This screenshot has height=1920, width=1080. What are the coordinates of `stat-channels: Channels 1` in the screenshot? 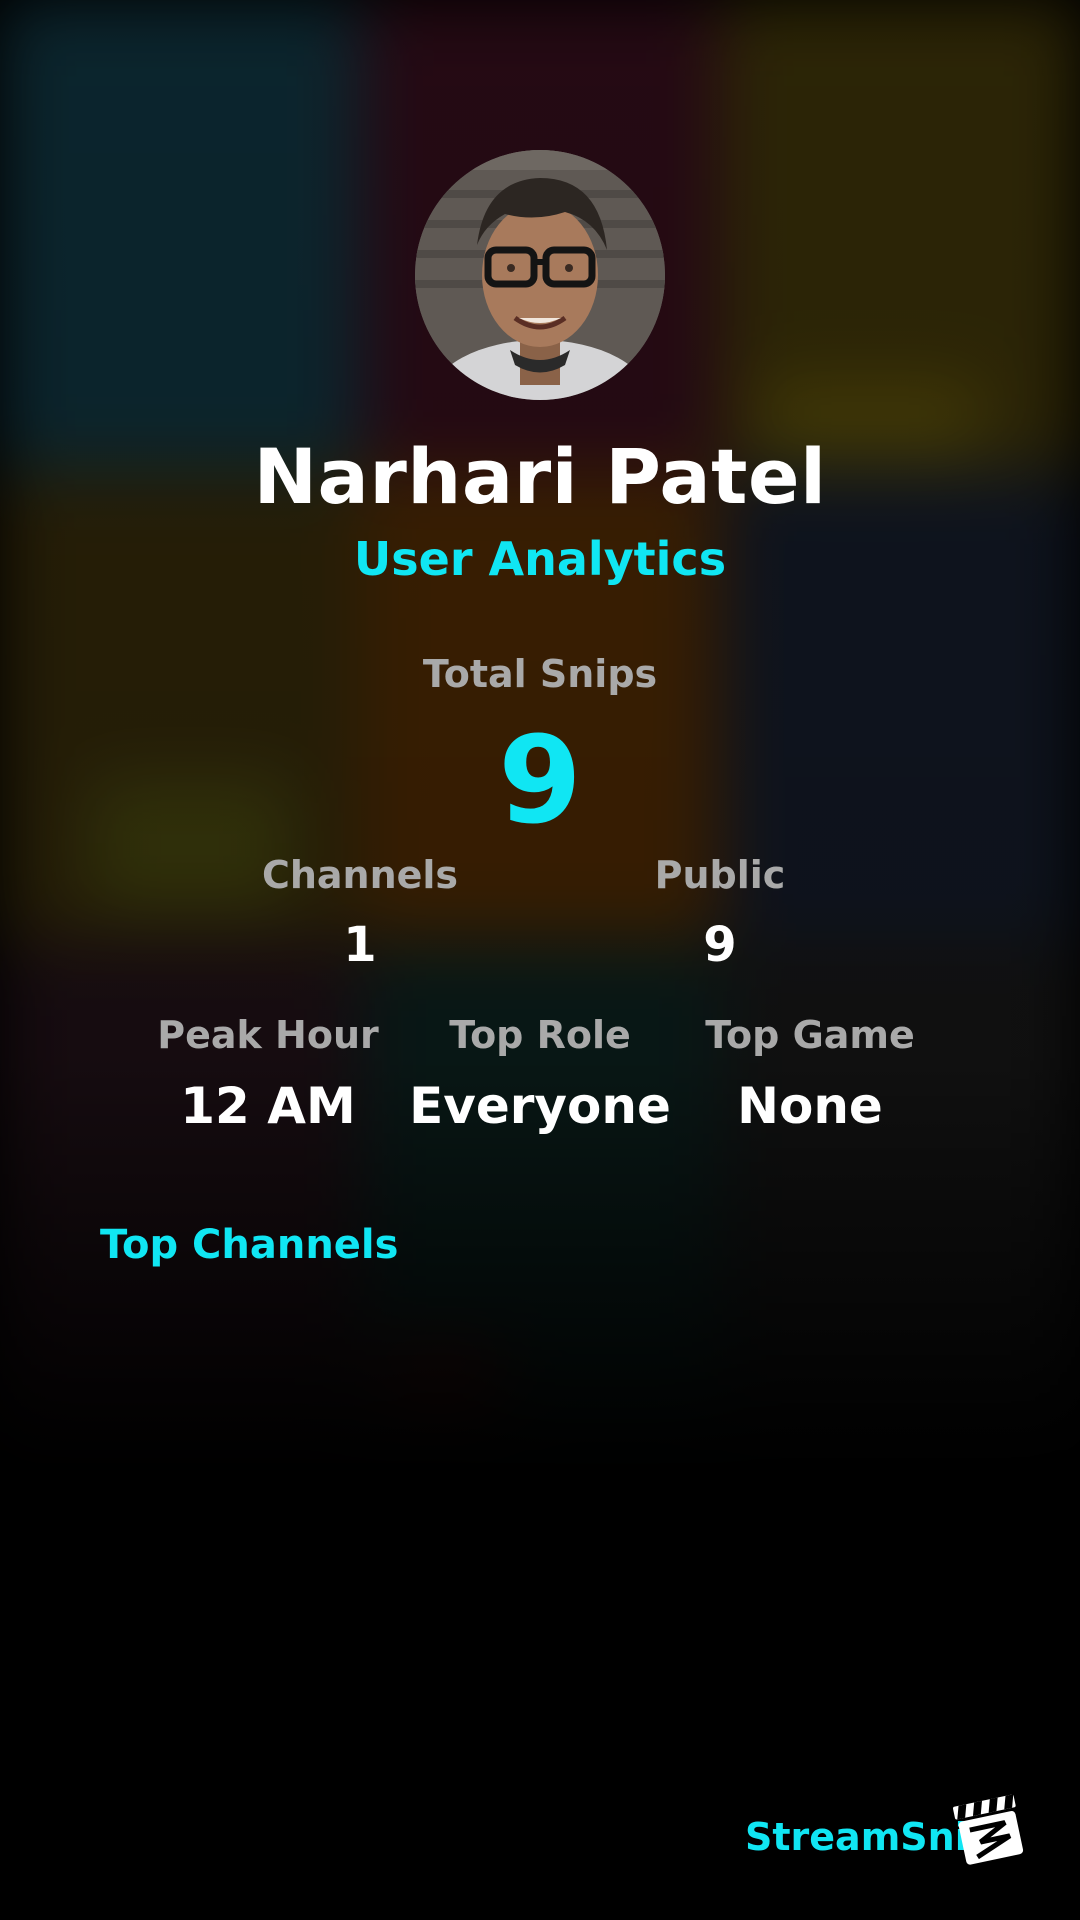 It's located at (360, 913).